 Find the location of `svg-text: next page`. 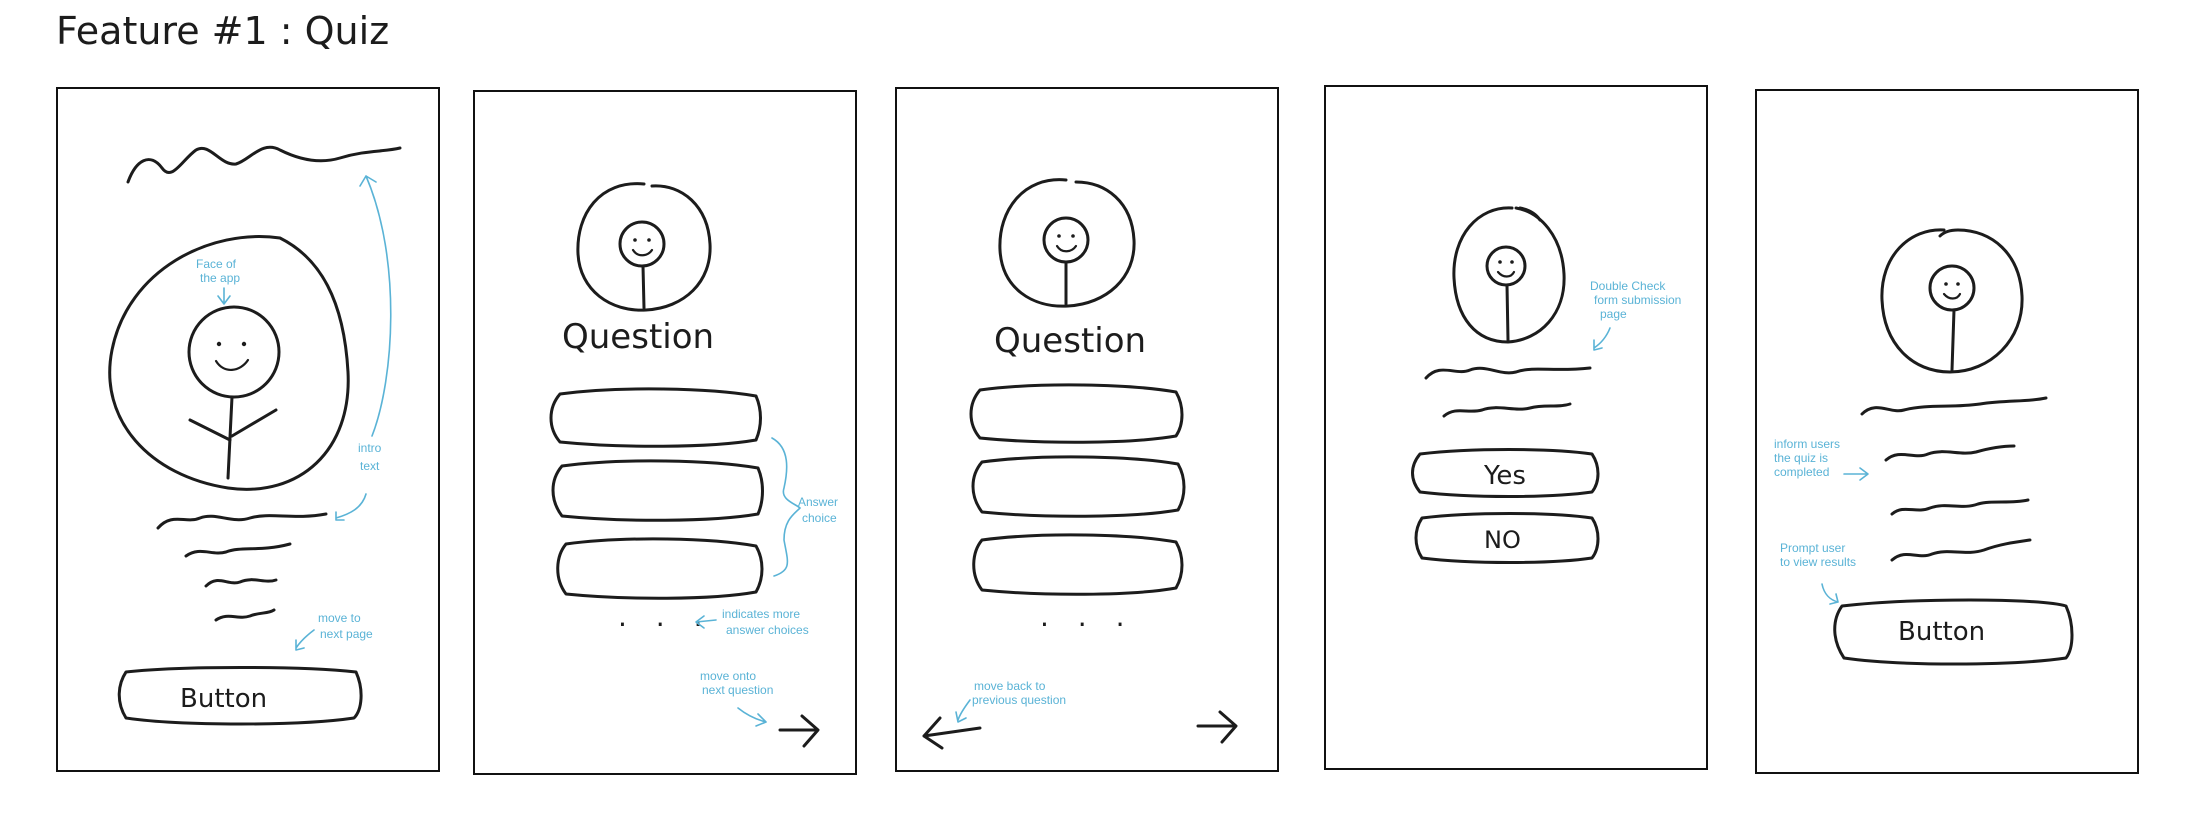

svg-text: next page is located at coordinates (346, 634).